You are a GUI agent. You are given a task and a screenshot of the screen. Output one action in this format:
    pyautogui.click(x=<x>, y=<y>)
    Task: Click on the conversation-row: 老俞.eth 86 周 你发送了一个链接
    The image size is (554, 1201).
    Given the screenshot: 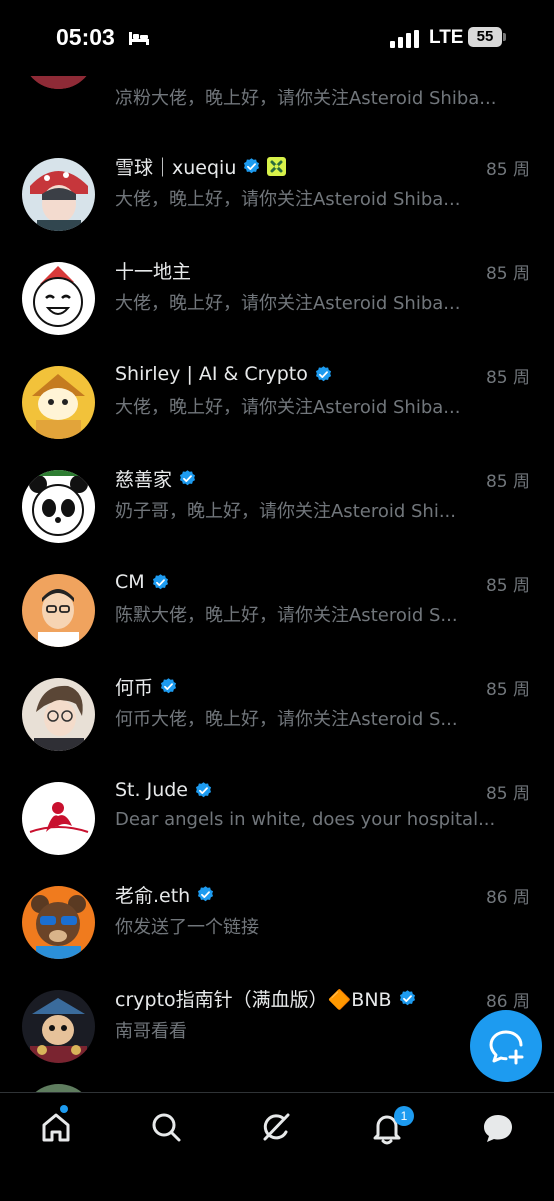 What is the action you would take?
    pyautogui.click(x=277, y=930)
    